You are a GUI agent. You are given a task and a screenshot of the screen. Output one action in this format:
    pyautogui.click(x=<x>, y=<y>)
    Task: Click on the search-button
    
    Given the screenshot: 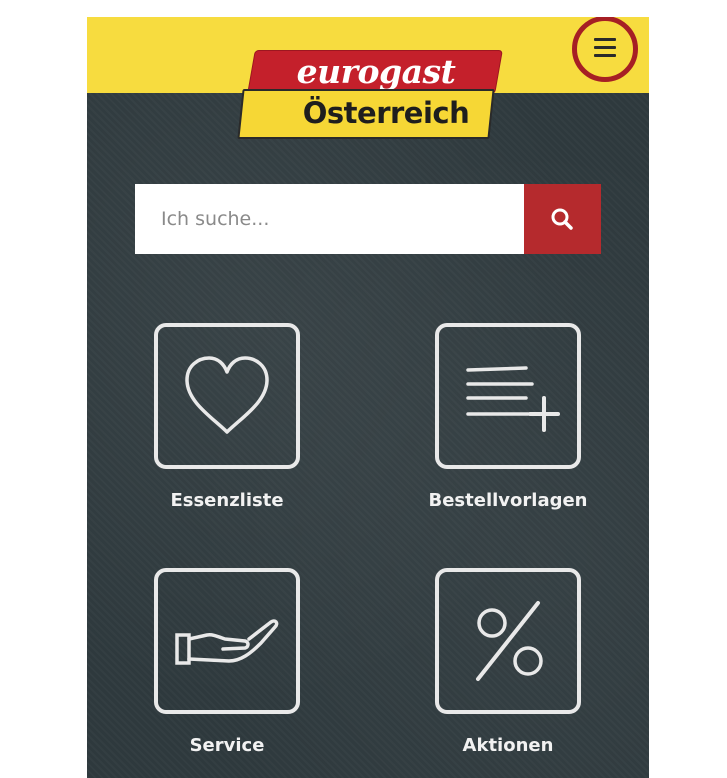 What is the action you would take?
    pyautogui.click(x=562, y=219)
    